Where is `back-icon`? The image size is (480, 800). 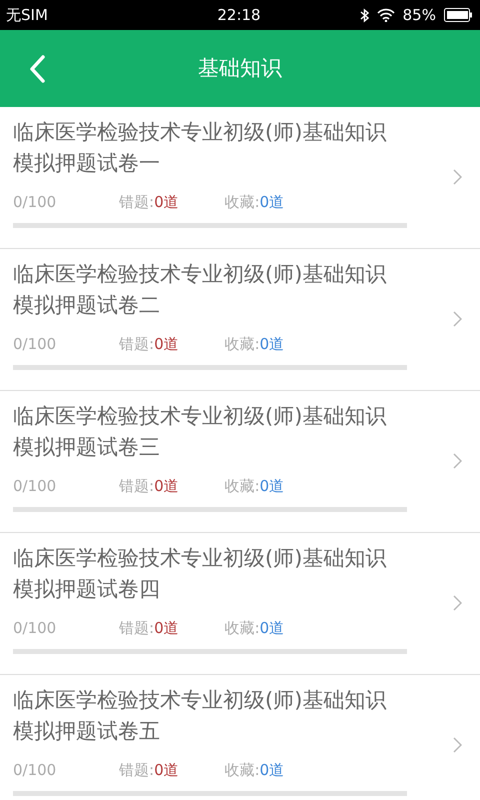 back-icon is located at coordinates (37, 68).